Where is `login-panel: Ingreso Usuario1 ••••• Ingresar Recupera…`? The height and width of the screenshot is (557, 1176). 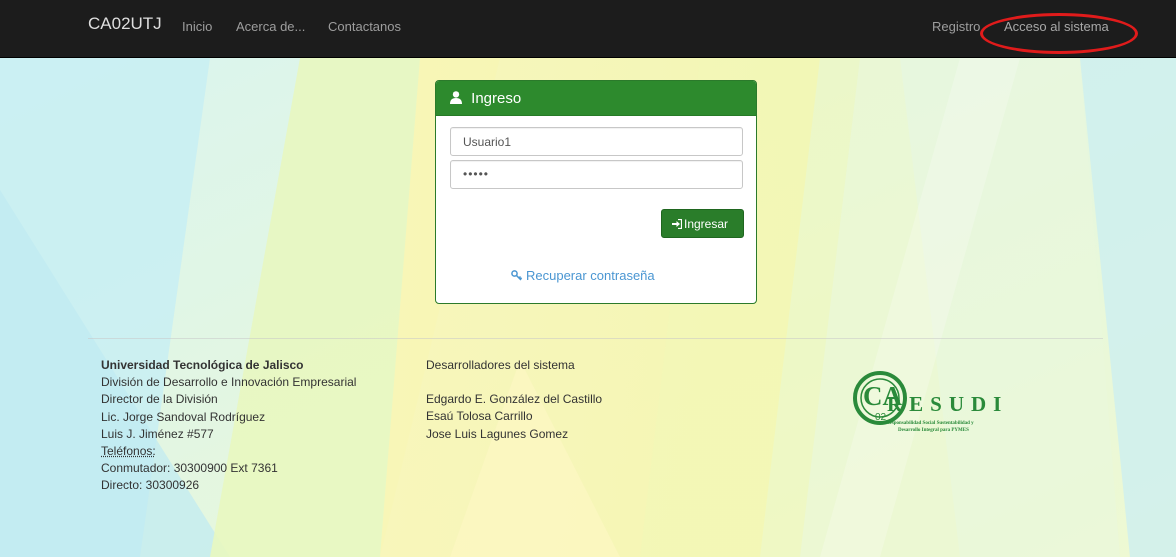
login-panel: Ingreso Usuario1 ••••• Ingresar Recupera… is located at coordinates (596, 192).